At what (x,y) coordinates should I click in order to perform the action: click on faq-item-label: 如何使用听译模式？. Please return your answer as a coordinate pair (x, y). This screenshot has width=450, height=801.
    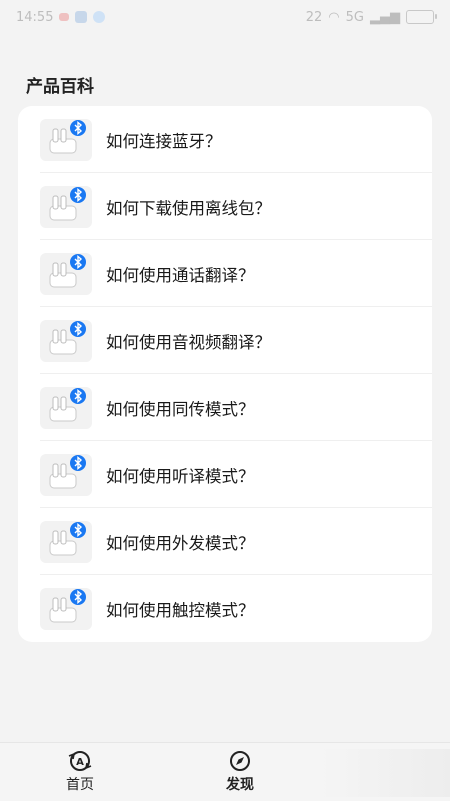
    Looking at the image, I should click on (180, 476).